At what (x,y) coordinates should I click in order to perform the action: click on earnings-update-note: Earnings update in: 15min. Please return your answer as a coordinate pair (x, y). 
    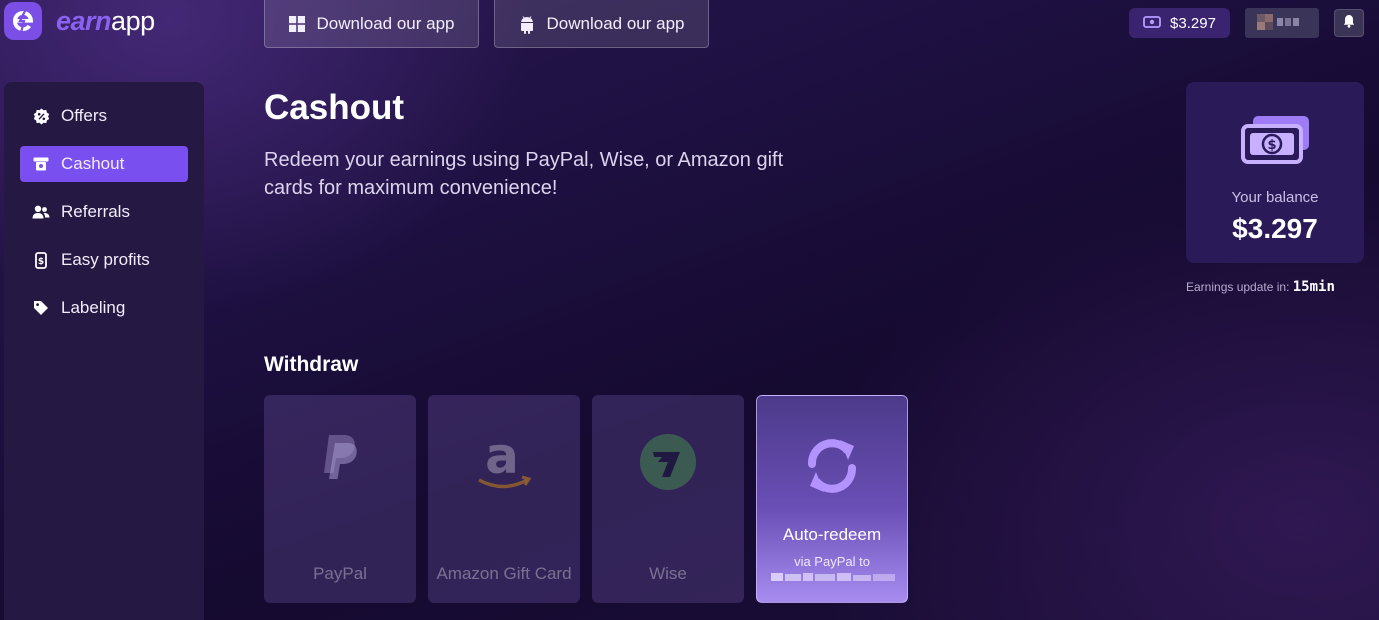
    Looking at the image, I should click on (1260, 287).